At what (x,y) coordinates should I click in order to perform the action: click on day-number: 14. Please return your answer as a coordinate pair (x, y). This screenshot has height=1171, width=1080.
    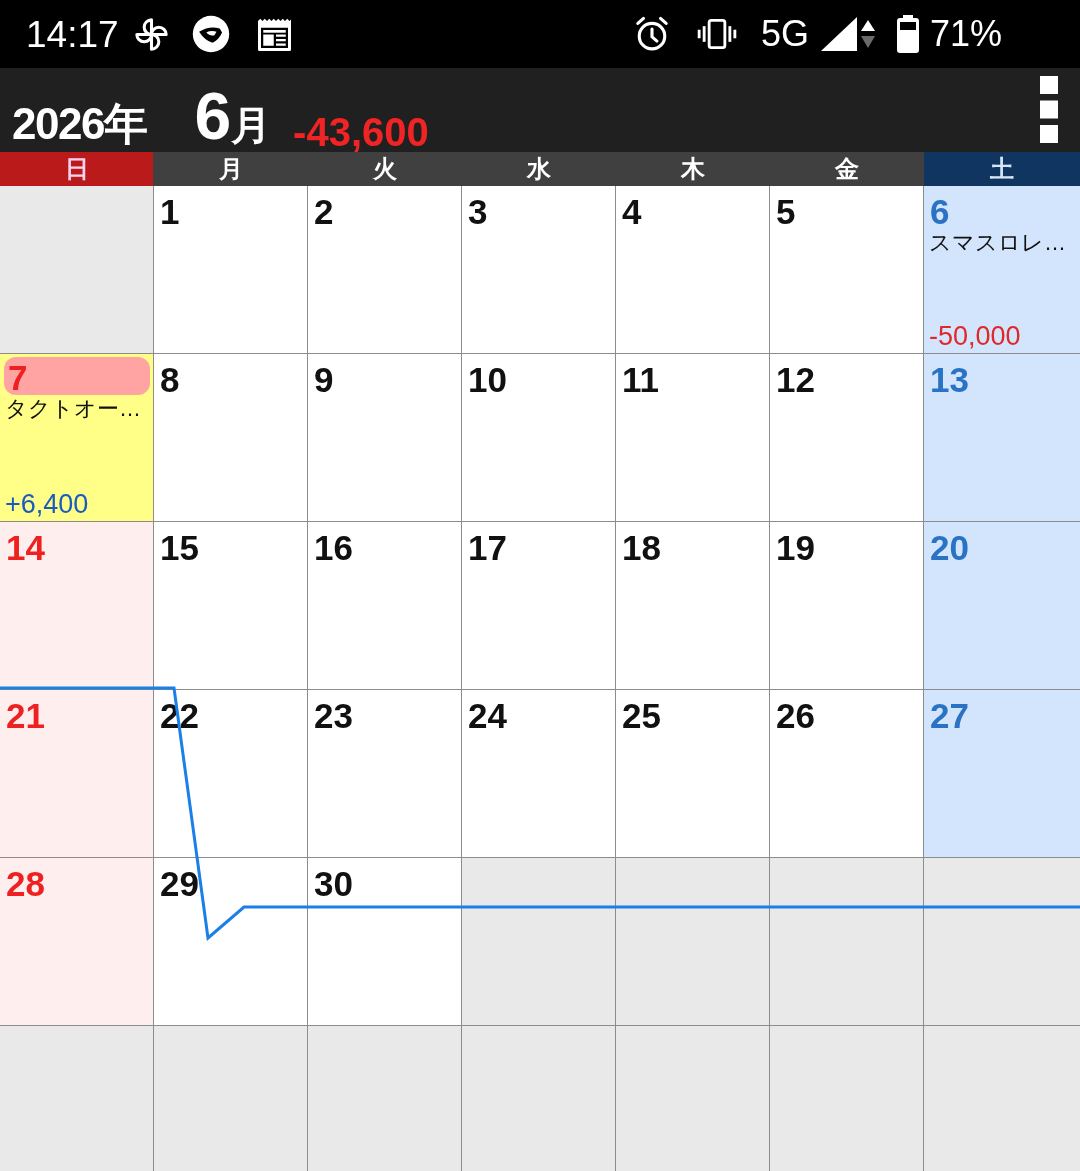
    Looking at the image, I should click on (25, 547).